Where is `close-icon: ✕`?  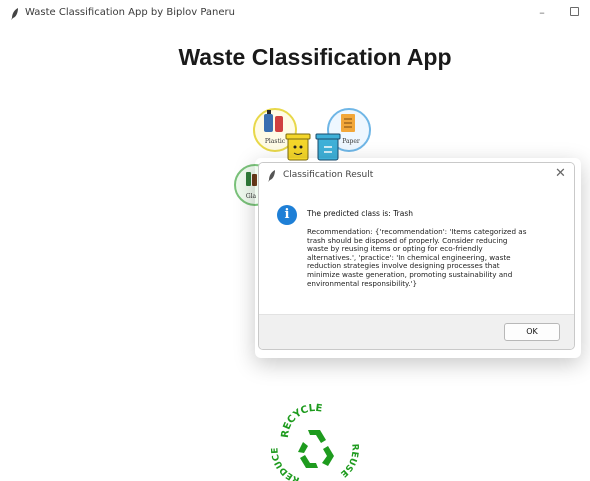
close-icon: ✕ is located at coordinates (560, 174).